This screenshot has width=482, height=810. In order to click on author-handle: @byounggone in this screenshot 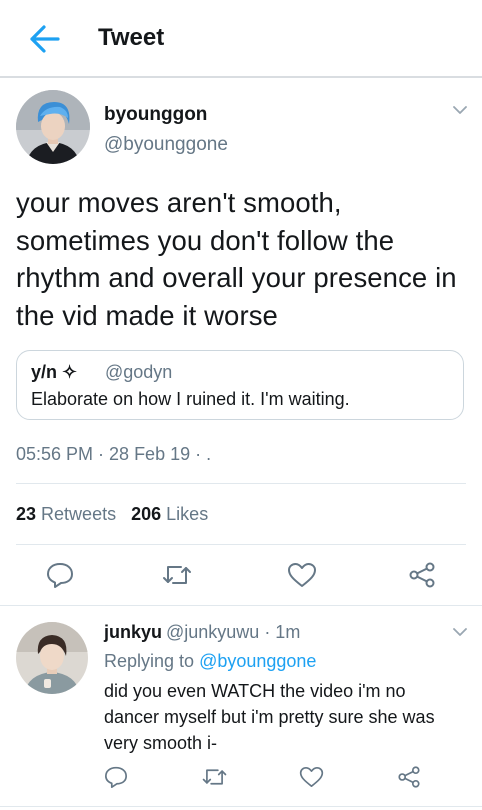, I will do `click(166, 145)`.